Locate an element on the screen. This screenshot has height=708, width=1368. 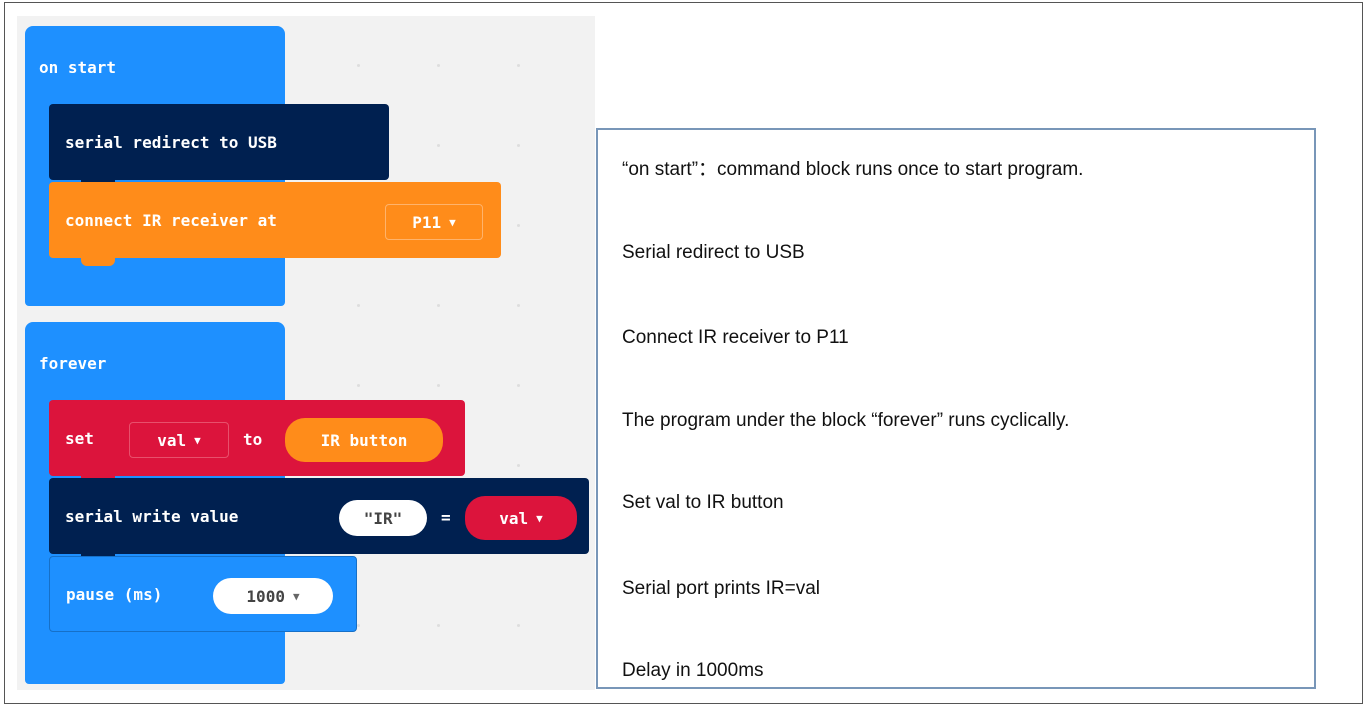
name-string-value: "IR" is located at coordinates (383, 518).